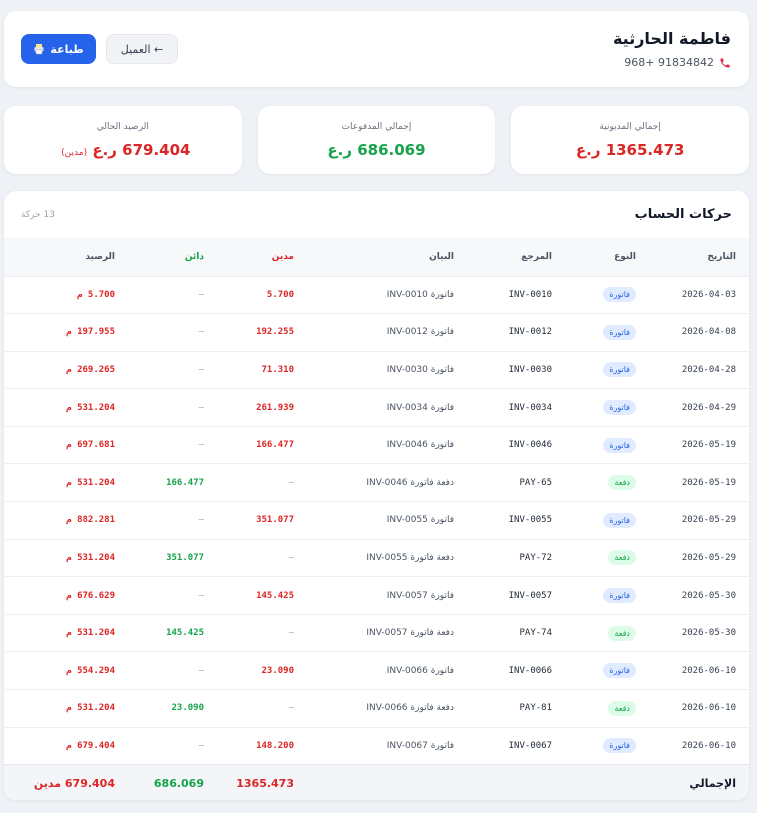 The width and height of the screenshot is (757, 813). What do you see at coordinates (530, 407) in the screenshot?
I see `cell-ref: INV-0034` at bounding box center [530, 407].